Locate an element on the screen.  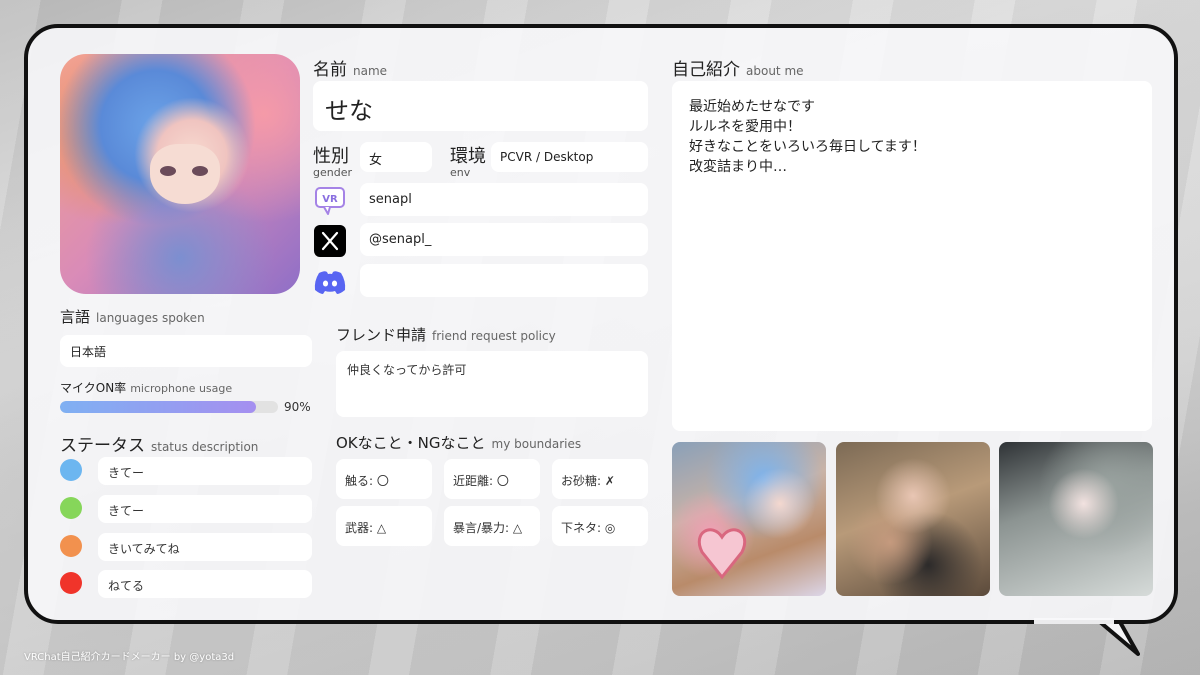
languages-label: 言語 languages spoken is located at coordinates (132, 317).